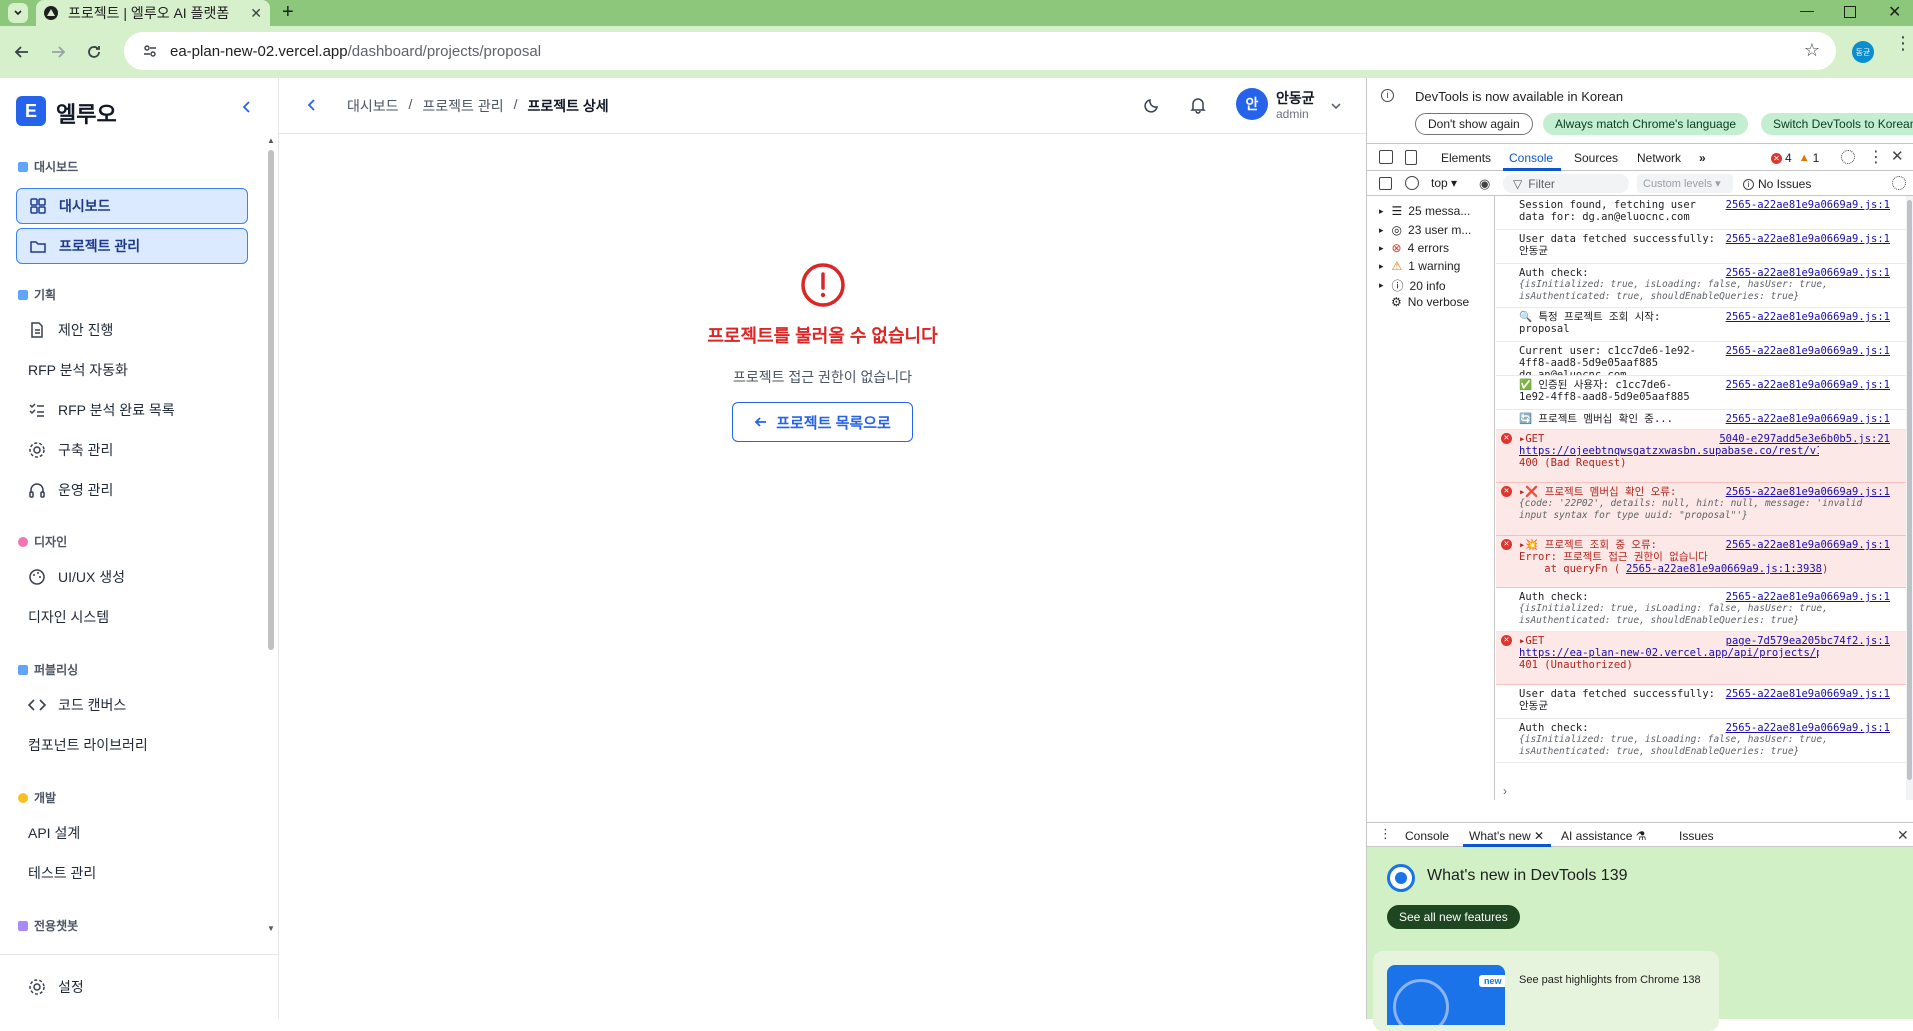 Image resolution: width=1913 pixels, height=1031 pixels. Describe the element at coordinates (288, 12) in the screenshot. I see `new-tab-button: +` at that location.